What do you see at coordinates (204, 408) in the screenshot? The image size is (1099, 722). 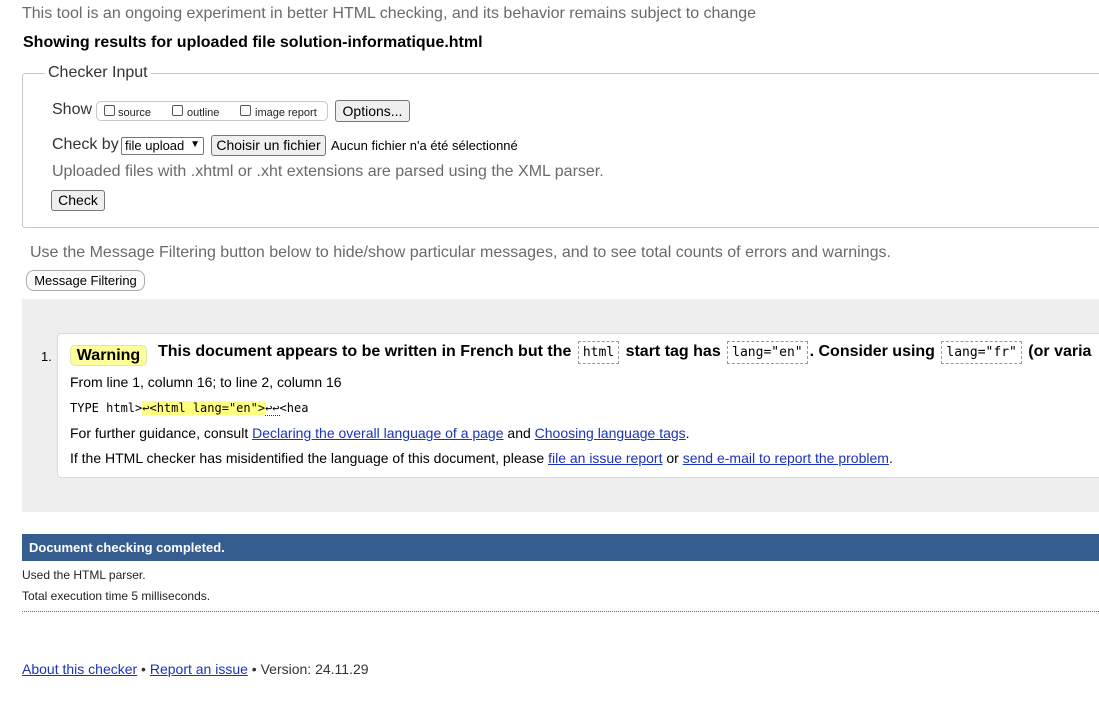 I see `extract-highlight: ↩<html lang="en">` at bounding box center [204, 408].